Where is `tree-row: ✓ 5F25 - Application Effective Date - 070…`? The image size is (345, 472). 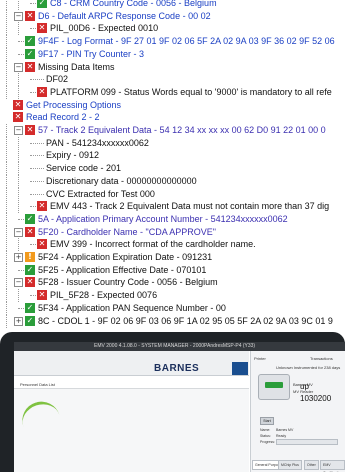
tree-row: ✓ 5F25 - Application Effective Date - 070… is located at coordinates (172, 270).